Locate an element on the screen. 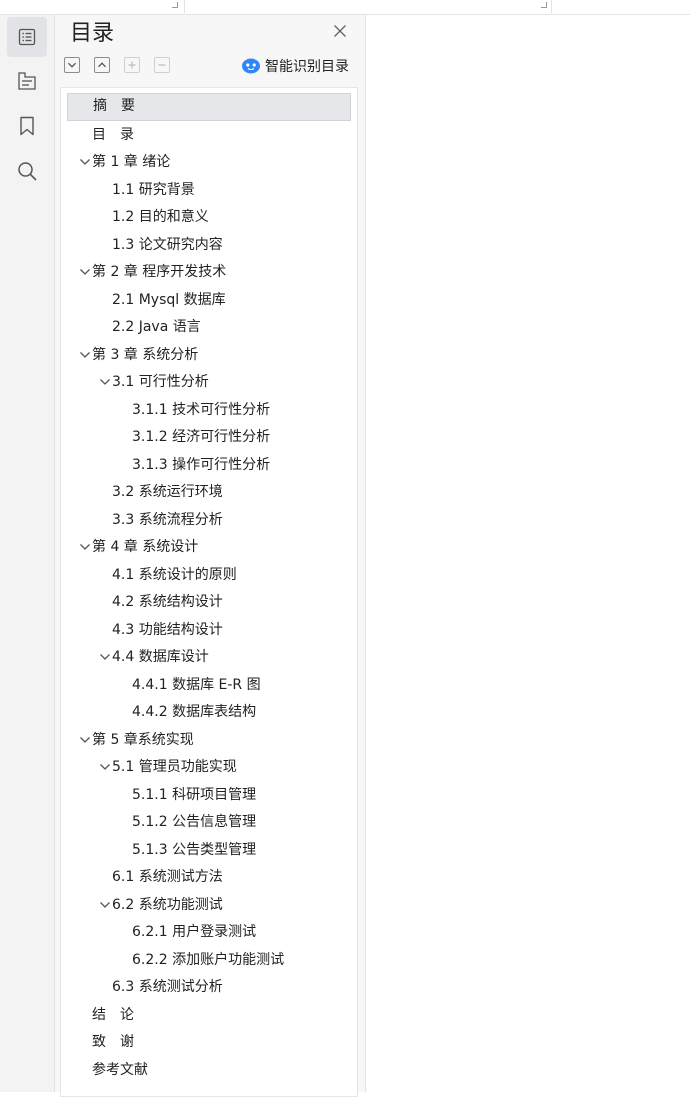  toc-item: 6.1 系统测试方法 is located at coordinates (209, 877).